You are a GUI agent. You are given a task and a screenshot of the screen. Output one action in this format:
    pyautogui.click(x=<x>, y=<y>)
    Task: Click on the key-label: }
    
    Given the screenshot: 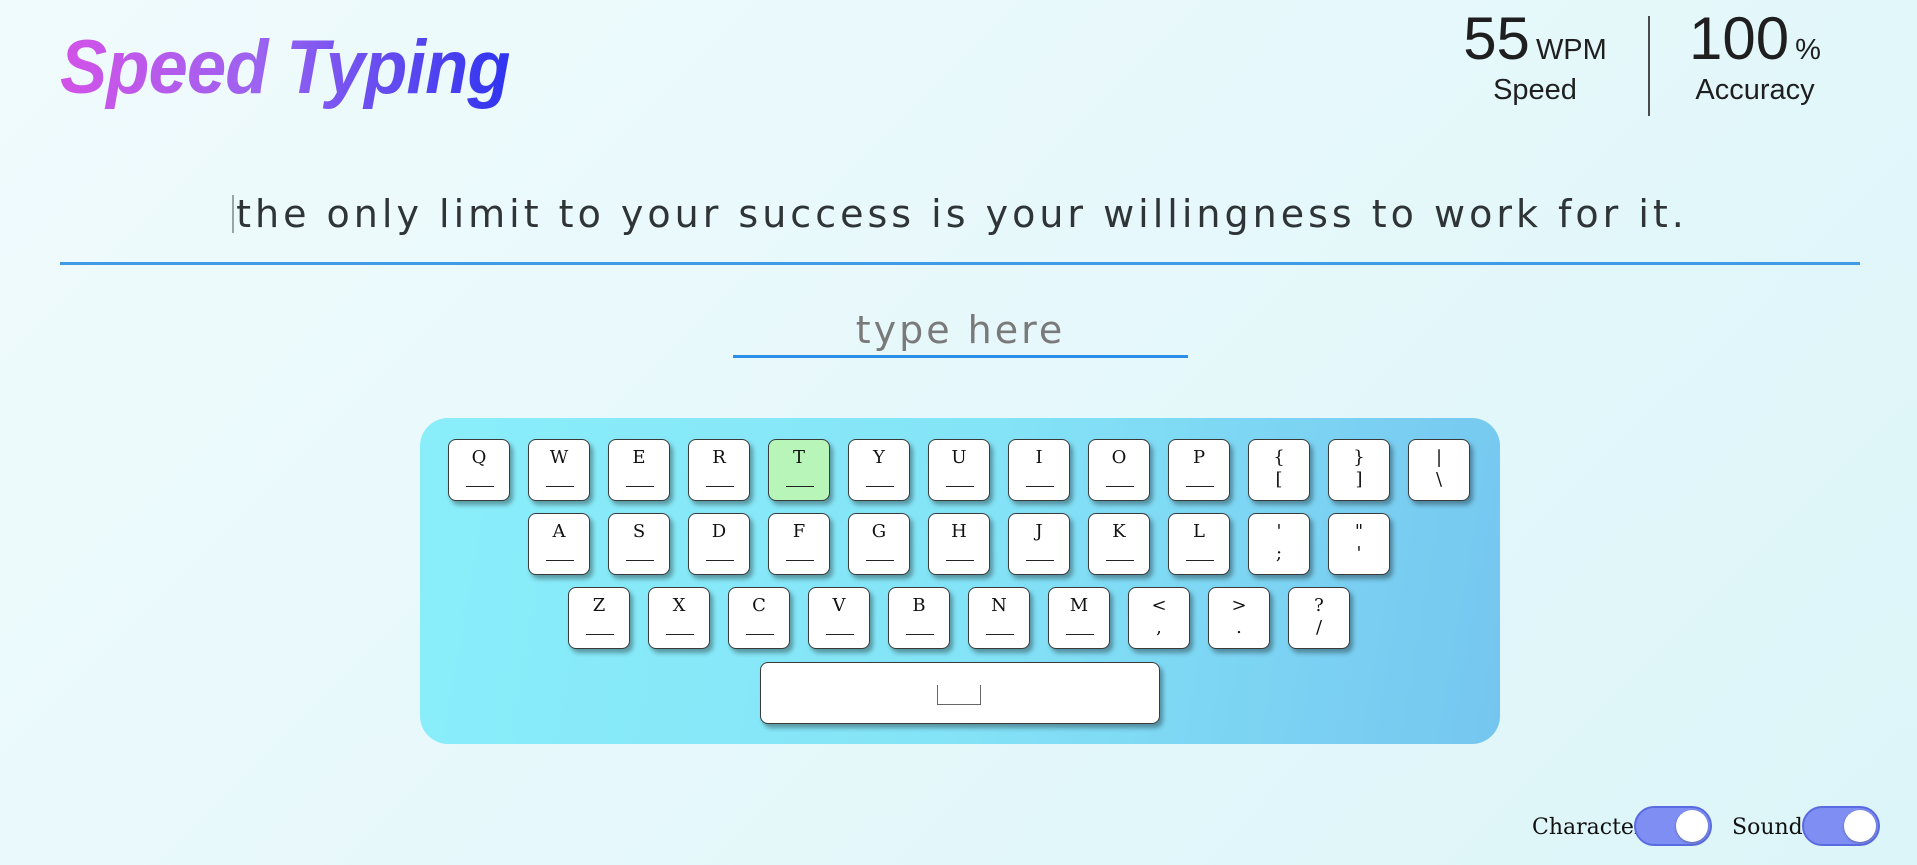 What is the action you would take?
    pyautogui.click(x=1359, y=457)
    